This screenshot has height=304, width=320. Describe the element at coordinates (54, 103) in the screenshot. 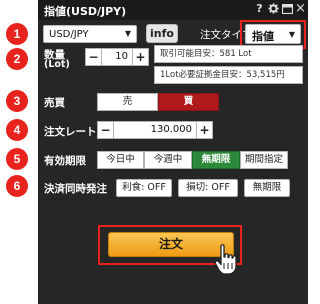

I see `side-label: 売買` at that location.